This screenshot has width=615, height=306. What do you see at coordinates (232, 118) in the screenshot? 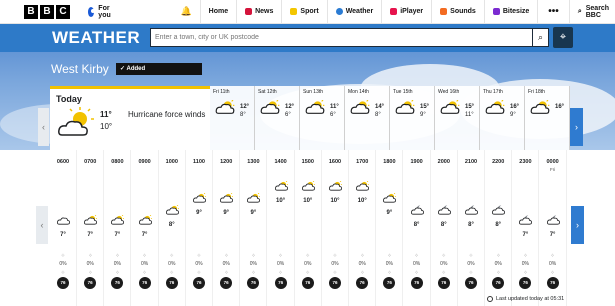
I see `day-card: Fri 11th 12° 8°` at bounding box center [232, 118].